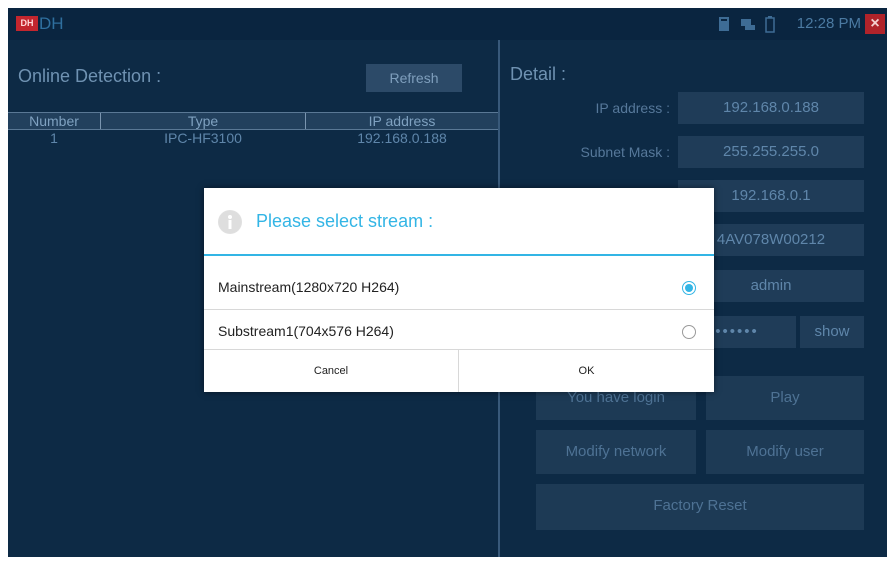 The width and height of the screenshot is (895, 565). What do you see at coordinates (253, 121) in the screenshot?
I see `device-table-header: Number Type IP address` at bounding box center [253, 121].